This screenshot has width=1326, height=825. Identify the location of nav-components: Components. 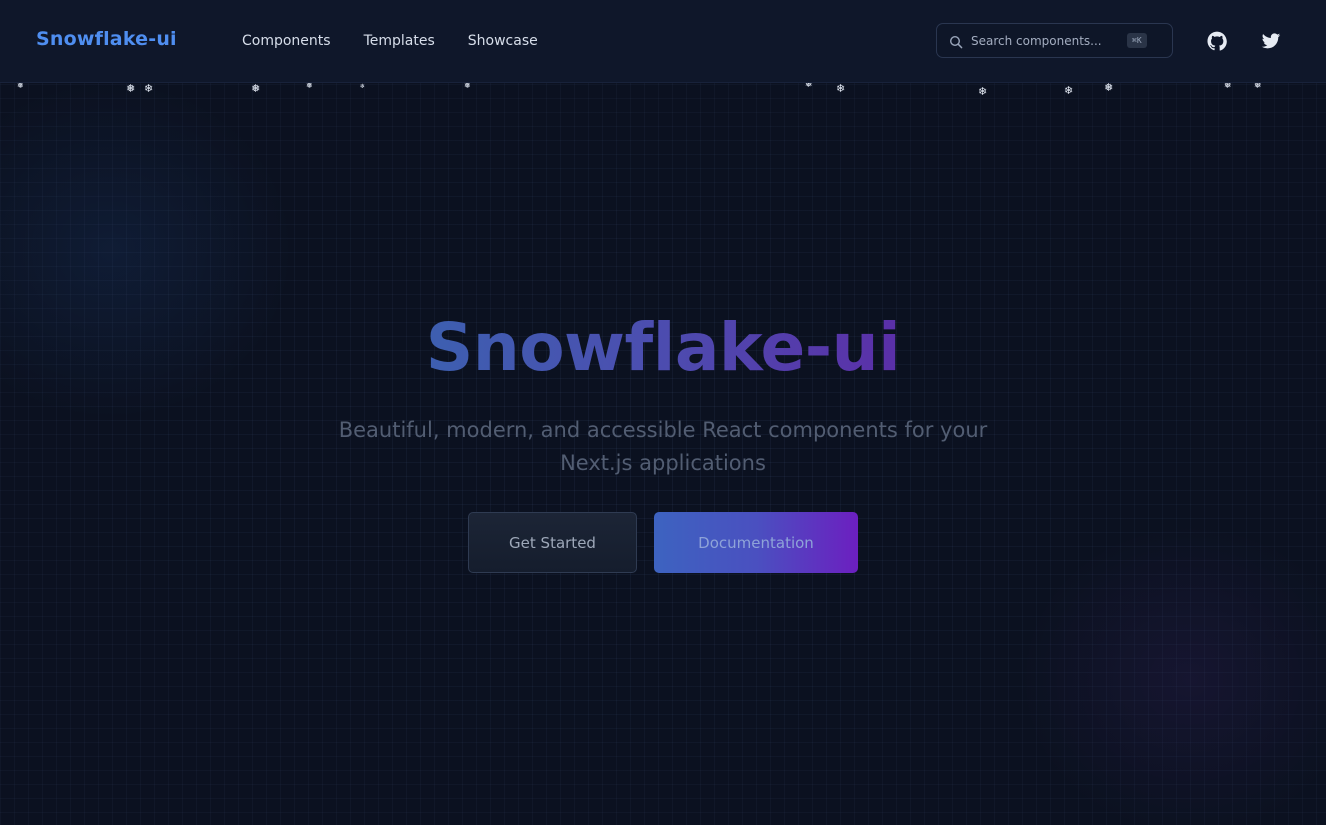
(286, 41).